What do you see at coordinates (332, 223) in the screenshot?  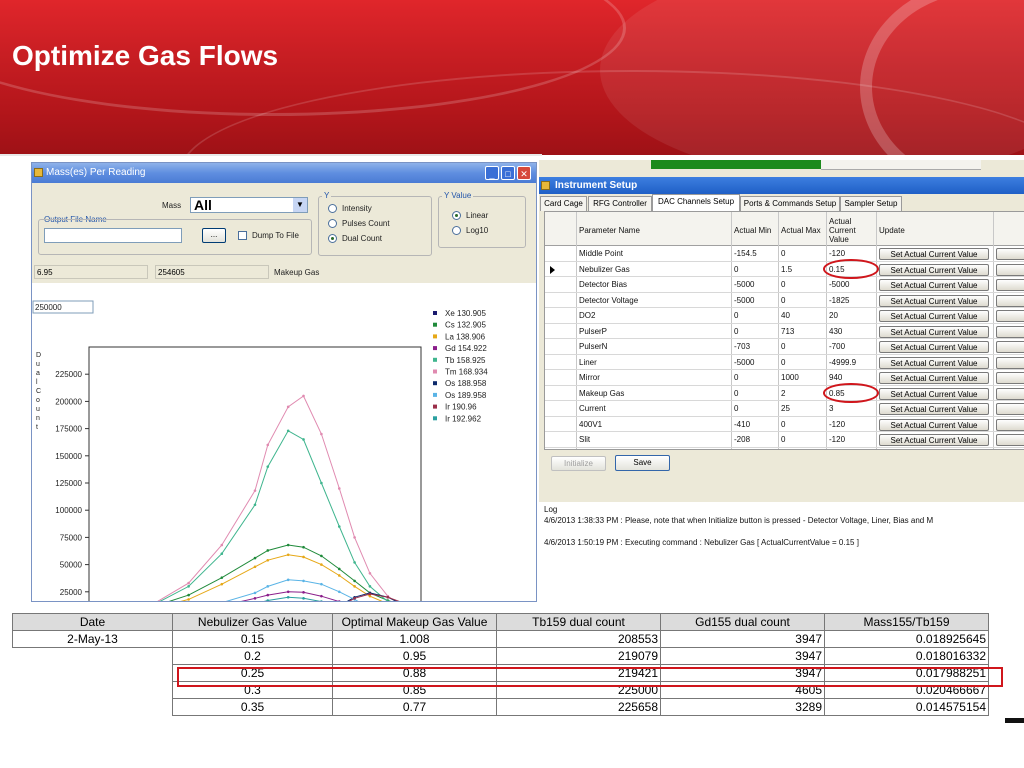 I see `radio-pulses-count` at bounding box center [332, 223].